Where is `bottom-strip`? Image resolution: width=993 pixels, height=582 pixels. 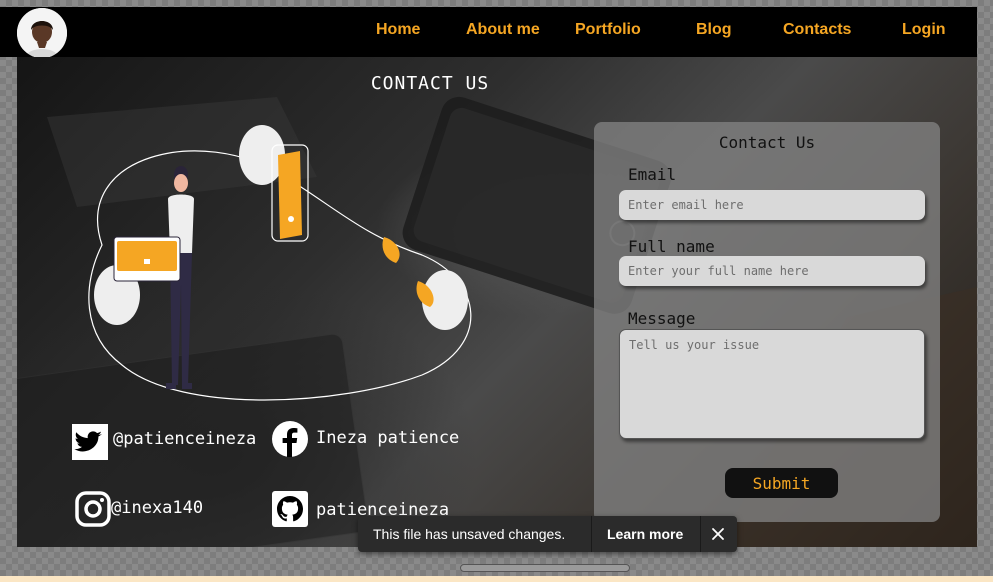
bottom-strip is located at coordinates (496, 579).